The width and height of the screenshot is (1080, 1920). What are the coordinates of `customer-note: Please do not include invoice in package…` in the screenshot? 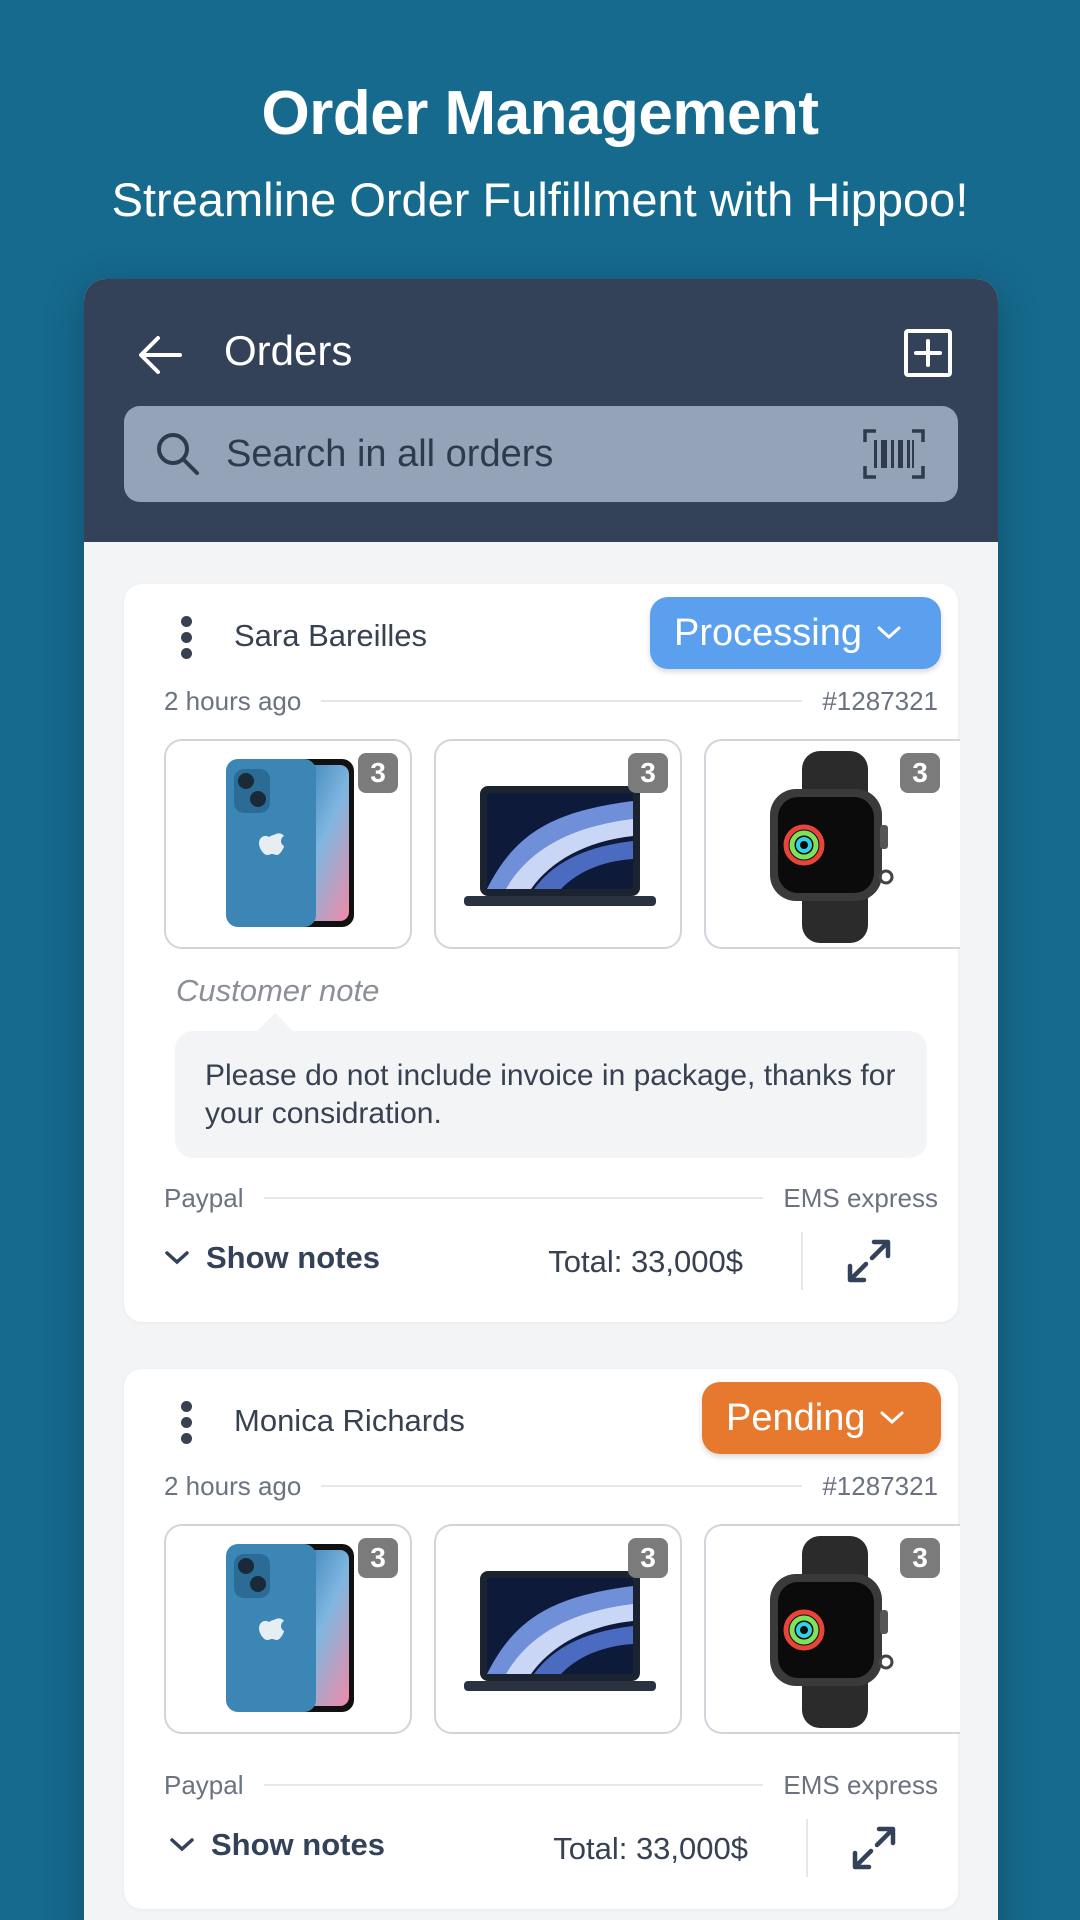 It's located at (551, 1085).